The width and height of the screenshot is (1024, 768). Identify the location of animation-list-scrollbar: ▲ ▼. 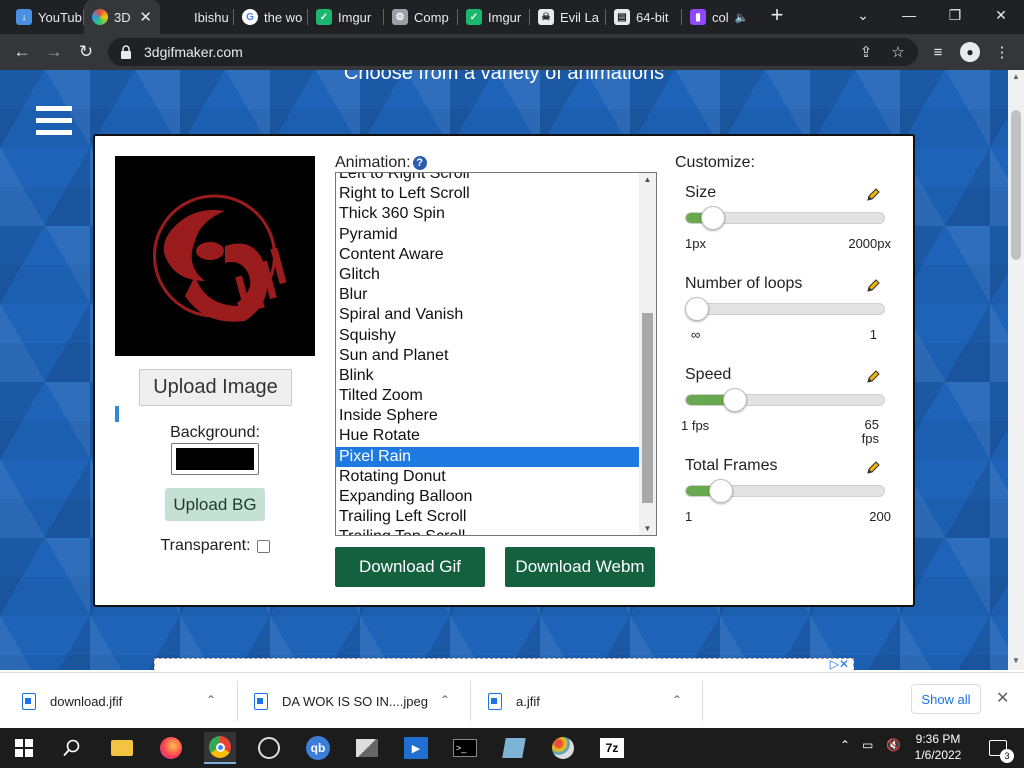
(647, 354).